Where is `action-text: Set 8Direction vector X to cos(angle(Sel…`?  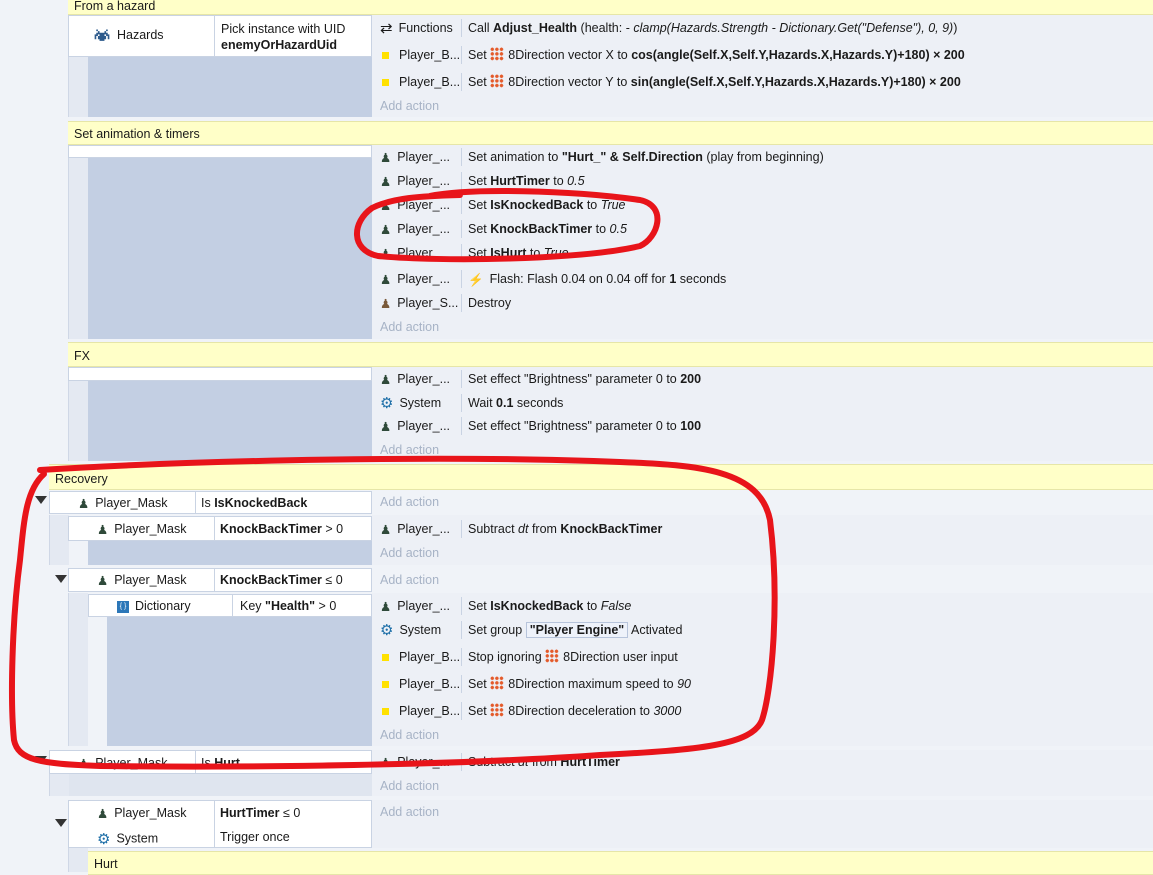
action-text: Set 8Direction vector X to cos(angle(Sel… is located at coordinates (716, 54).